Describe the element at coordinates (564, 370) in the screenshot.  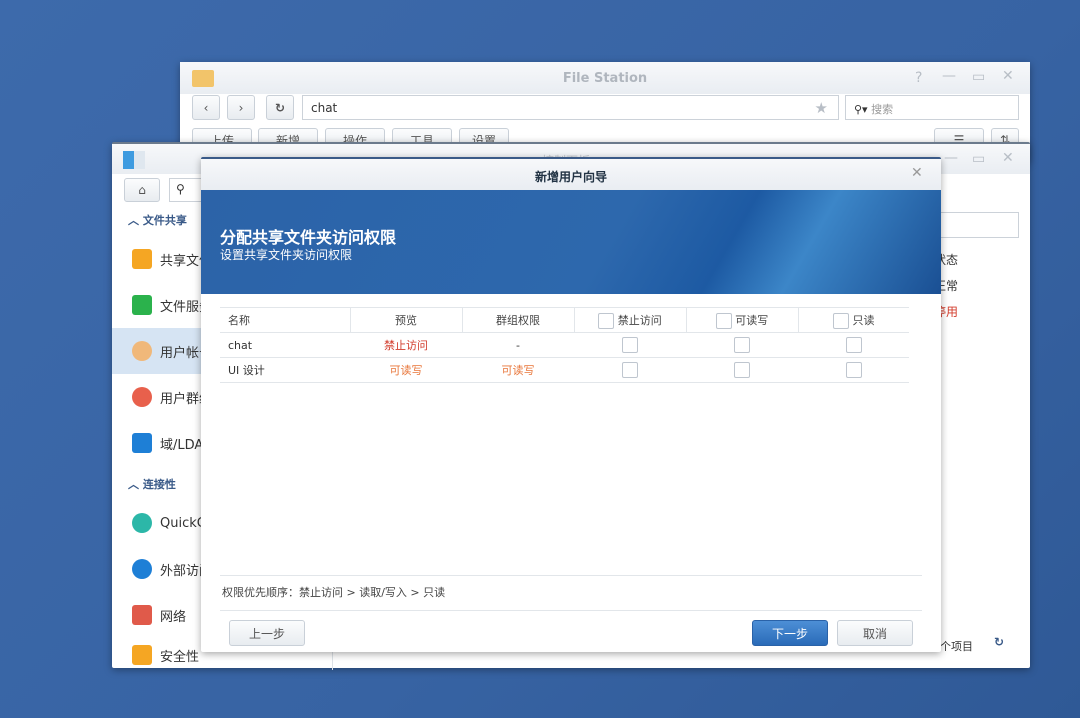
I see `table-row: UI 设计 可读写 可读写` at that location.